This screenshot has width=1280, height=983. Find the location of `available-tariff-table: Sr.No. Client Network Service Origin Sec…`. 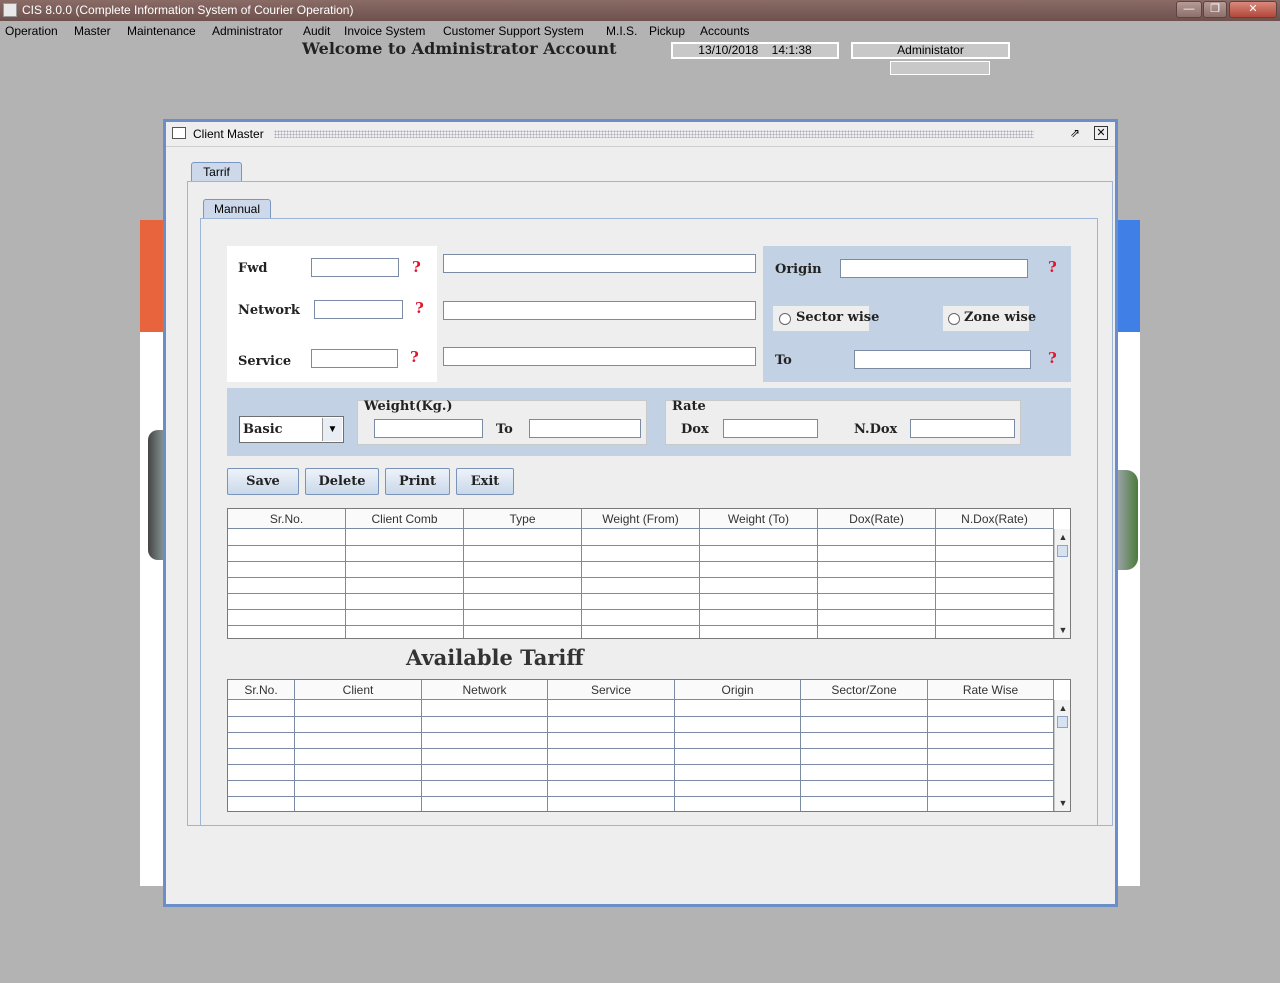

available-tariff-table: Sr.No. Client Network Service Origin Sec… is located at coordinates (649, 745).